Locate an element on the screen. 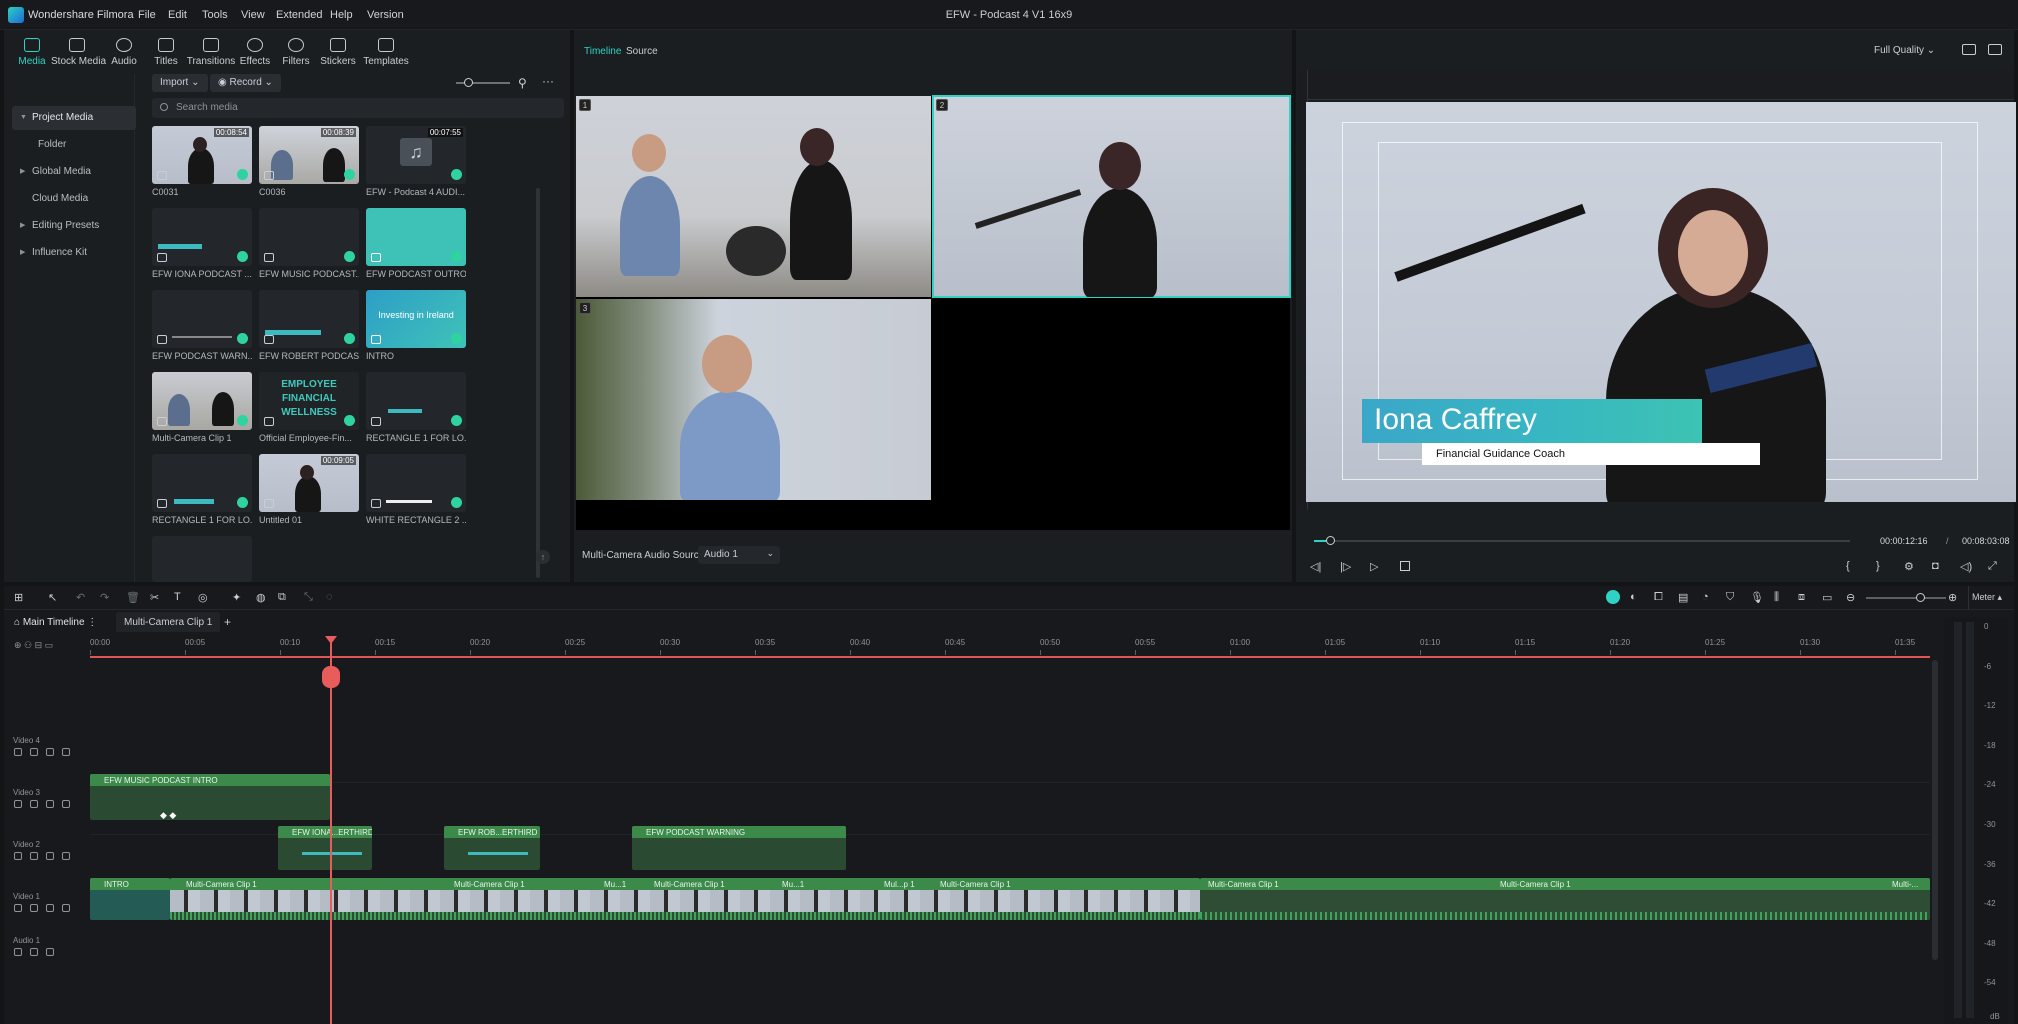  preview-scrubber is located at coordinates (1582, 540).